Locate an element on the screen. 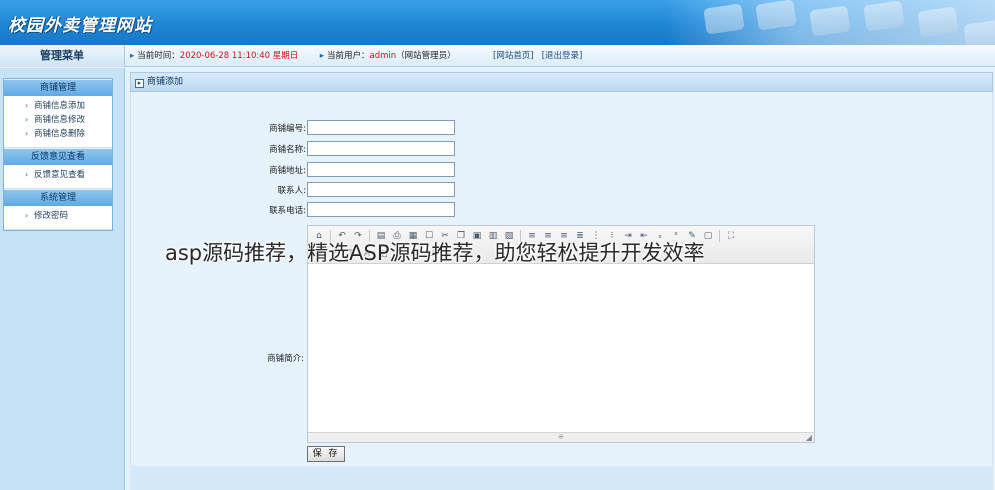 The width and height of the screenshot is (995, 490). corner-grip-icon: ◢ is located at coordinates (809, 437).